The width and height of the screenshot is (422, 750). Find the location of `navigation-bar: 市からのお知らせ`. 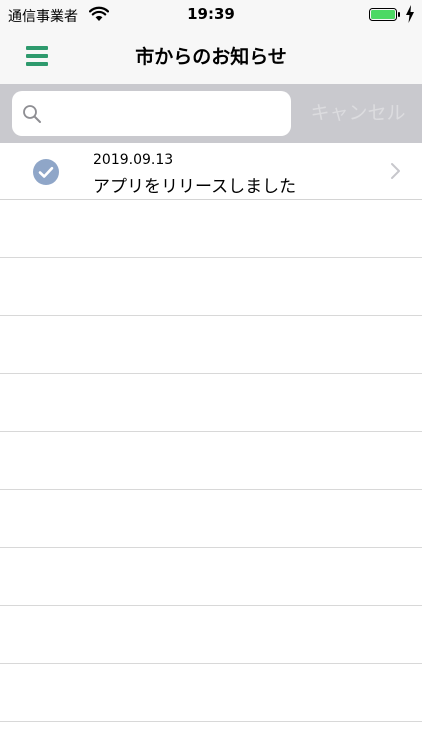

navigation-bar: 市からのお知らせ is located at coordinates (211, 56).